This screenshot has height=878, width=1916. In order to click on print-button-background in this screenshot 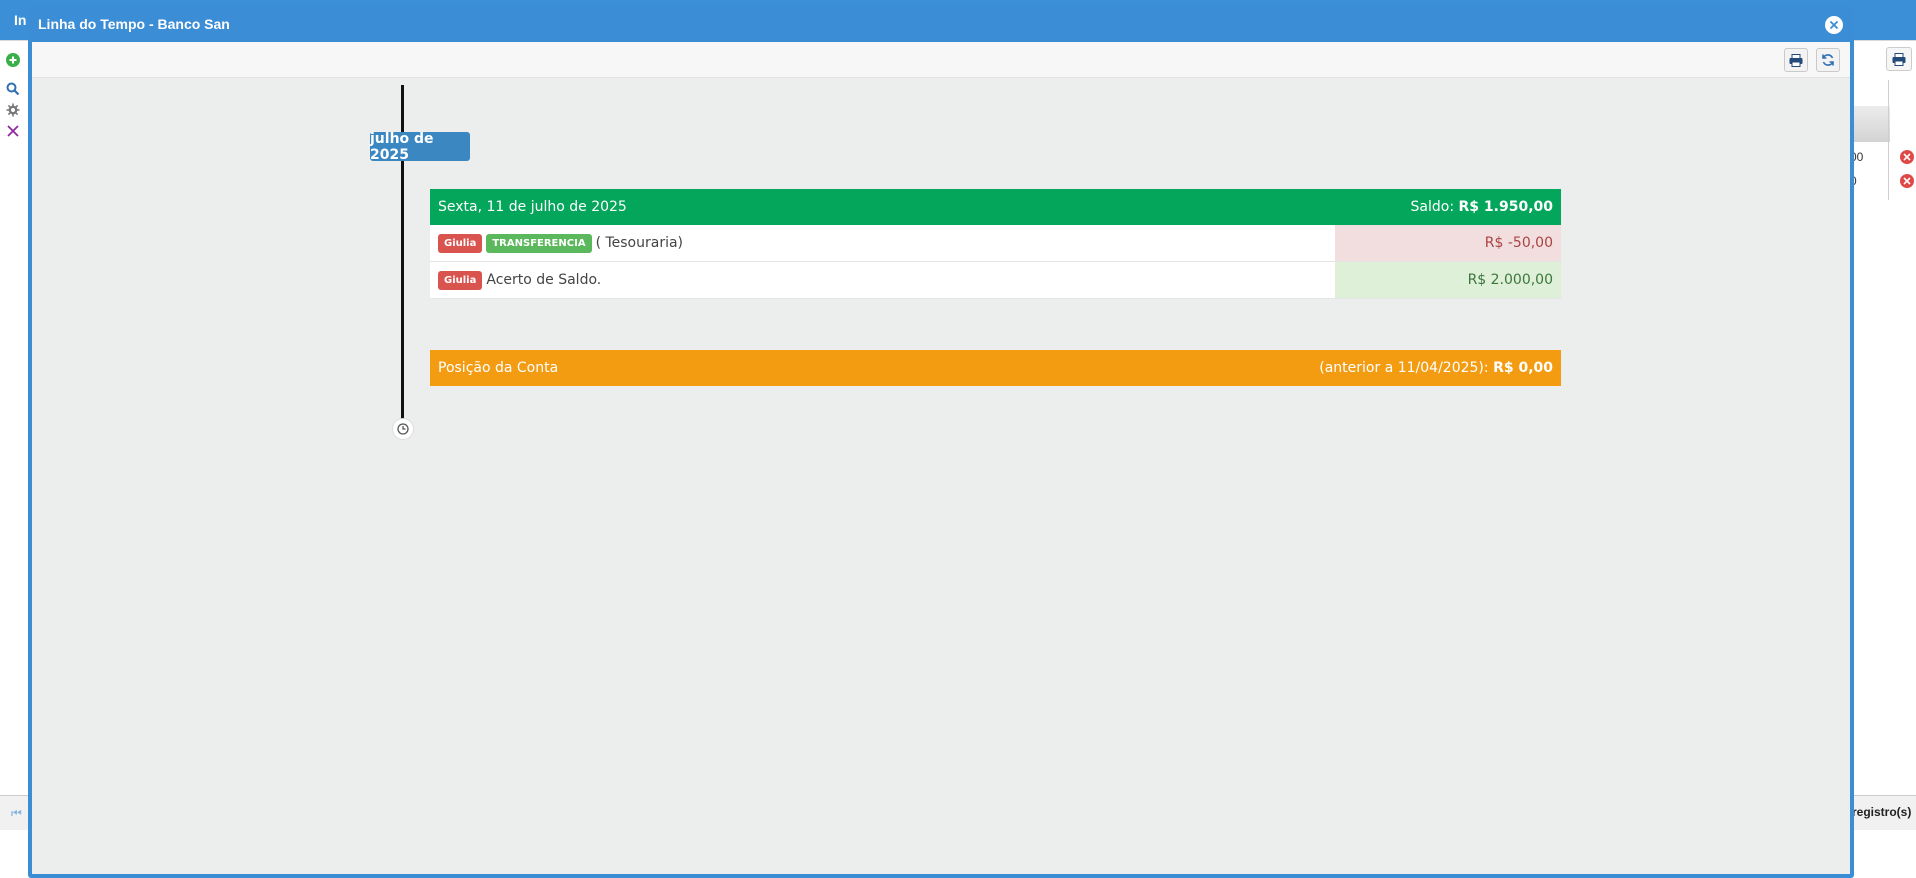, I will do `click(1899, 59)`.